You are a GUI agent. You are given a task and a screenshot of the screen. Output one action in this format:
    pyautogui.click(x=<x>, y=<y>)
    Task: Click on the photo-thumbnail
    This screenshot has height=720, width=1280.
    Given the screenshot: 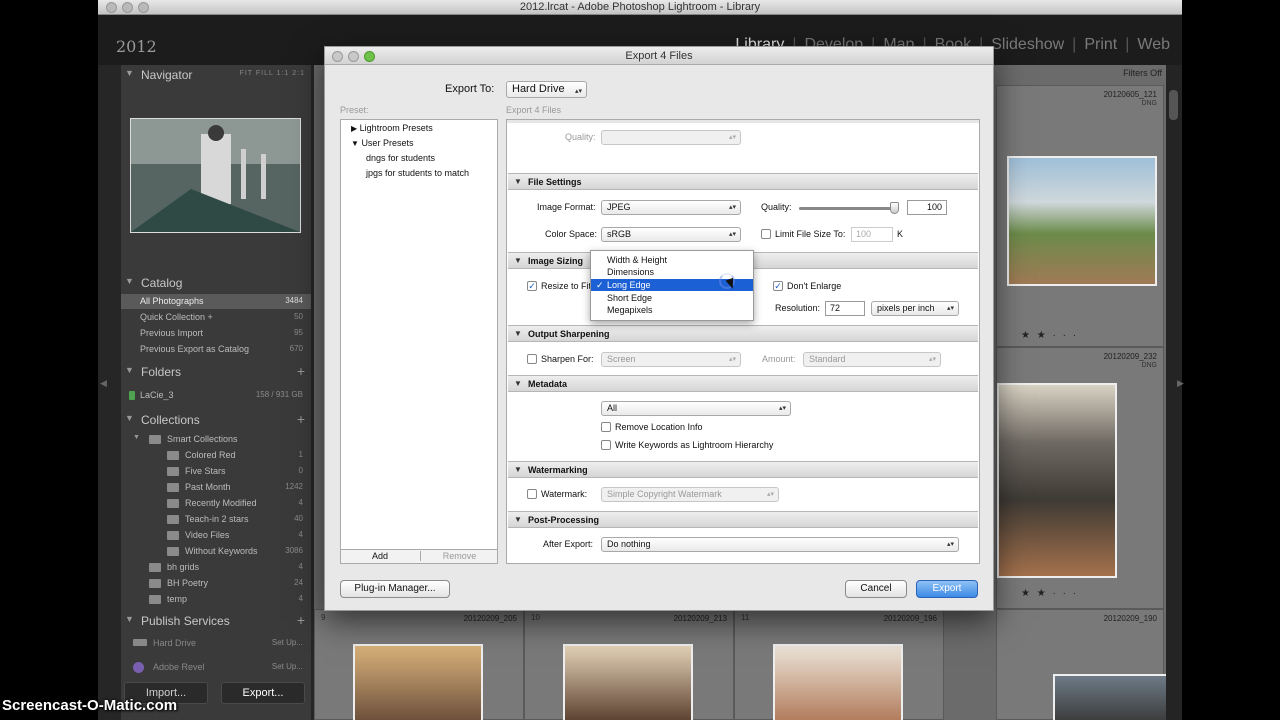 What is the action you would take?
    pyautogui.click(x=628, y=682)
    